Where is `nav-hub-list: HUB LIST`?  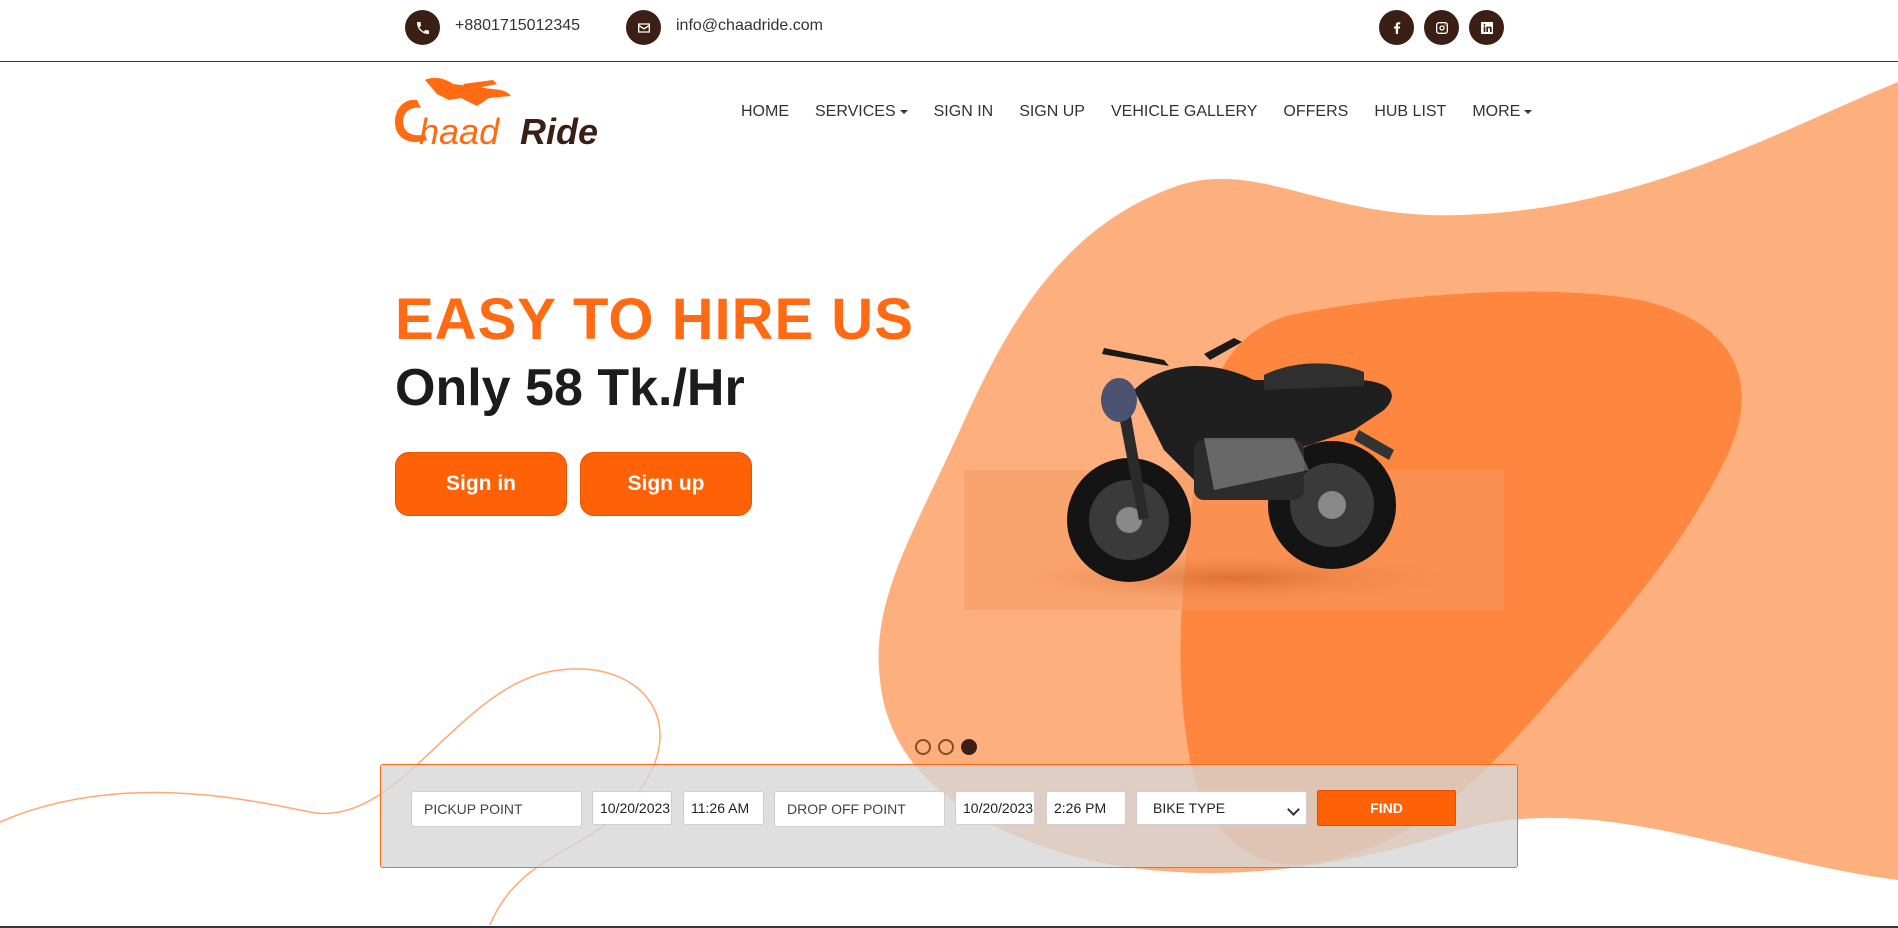 nav-hub-list: HUB LIST is located at coordinates (1410, 112).